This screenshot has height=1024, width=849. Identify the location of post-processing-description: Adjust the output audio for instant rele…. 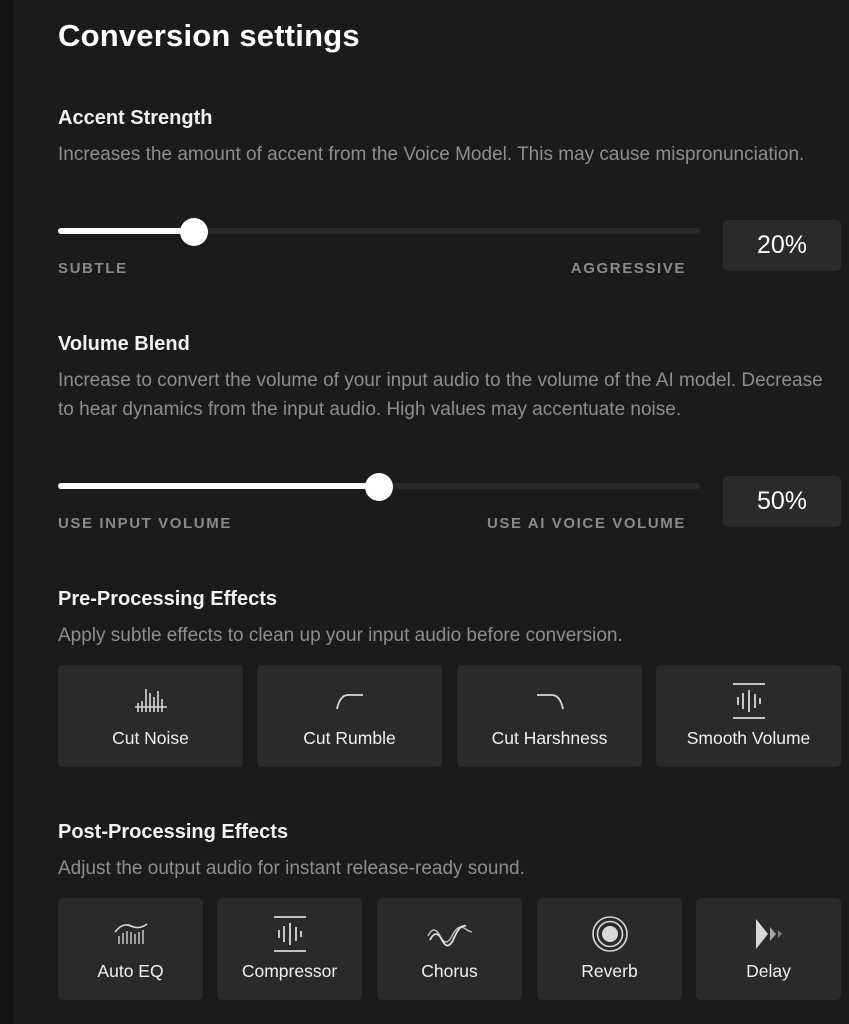
(291, 868).